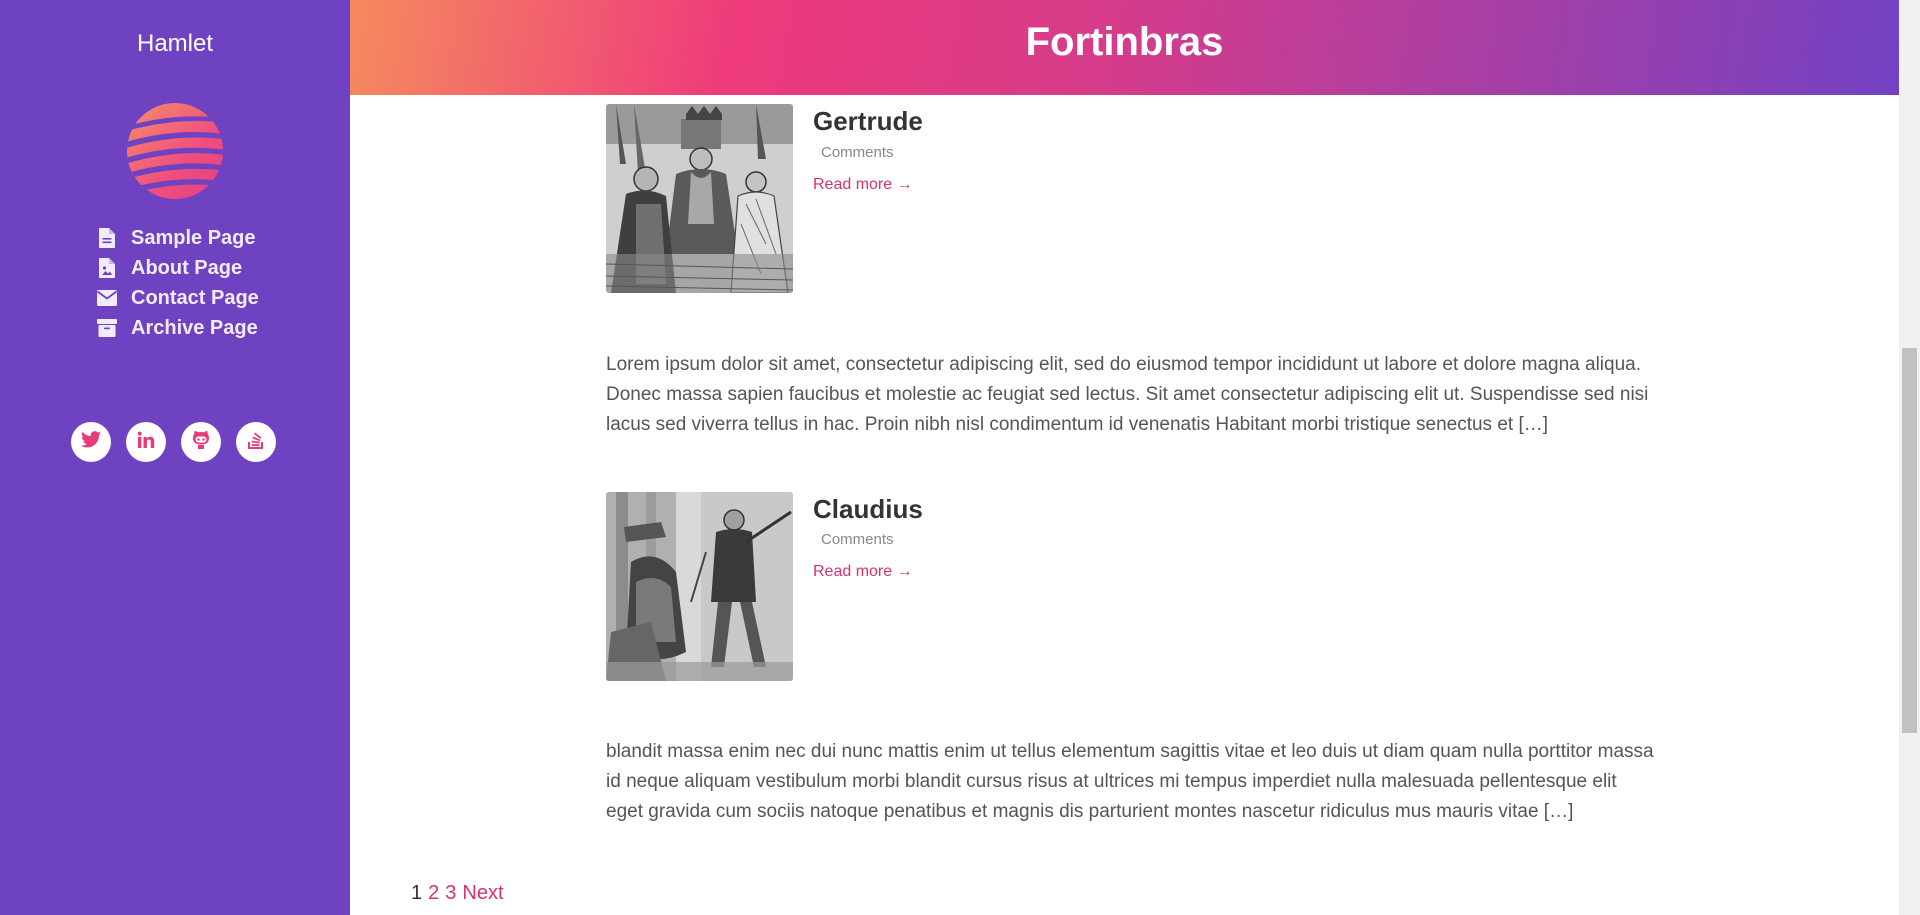 This screenshot has height=915, width=1920. I want to click on twitter-icon, so click(91, 442).